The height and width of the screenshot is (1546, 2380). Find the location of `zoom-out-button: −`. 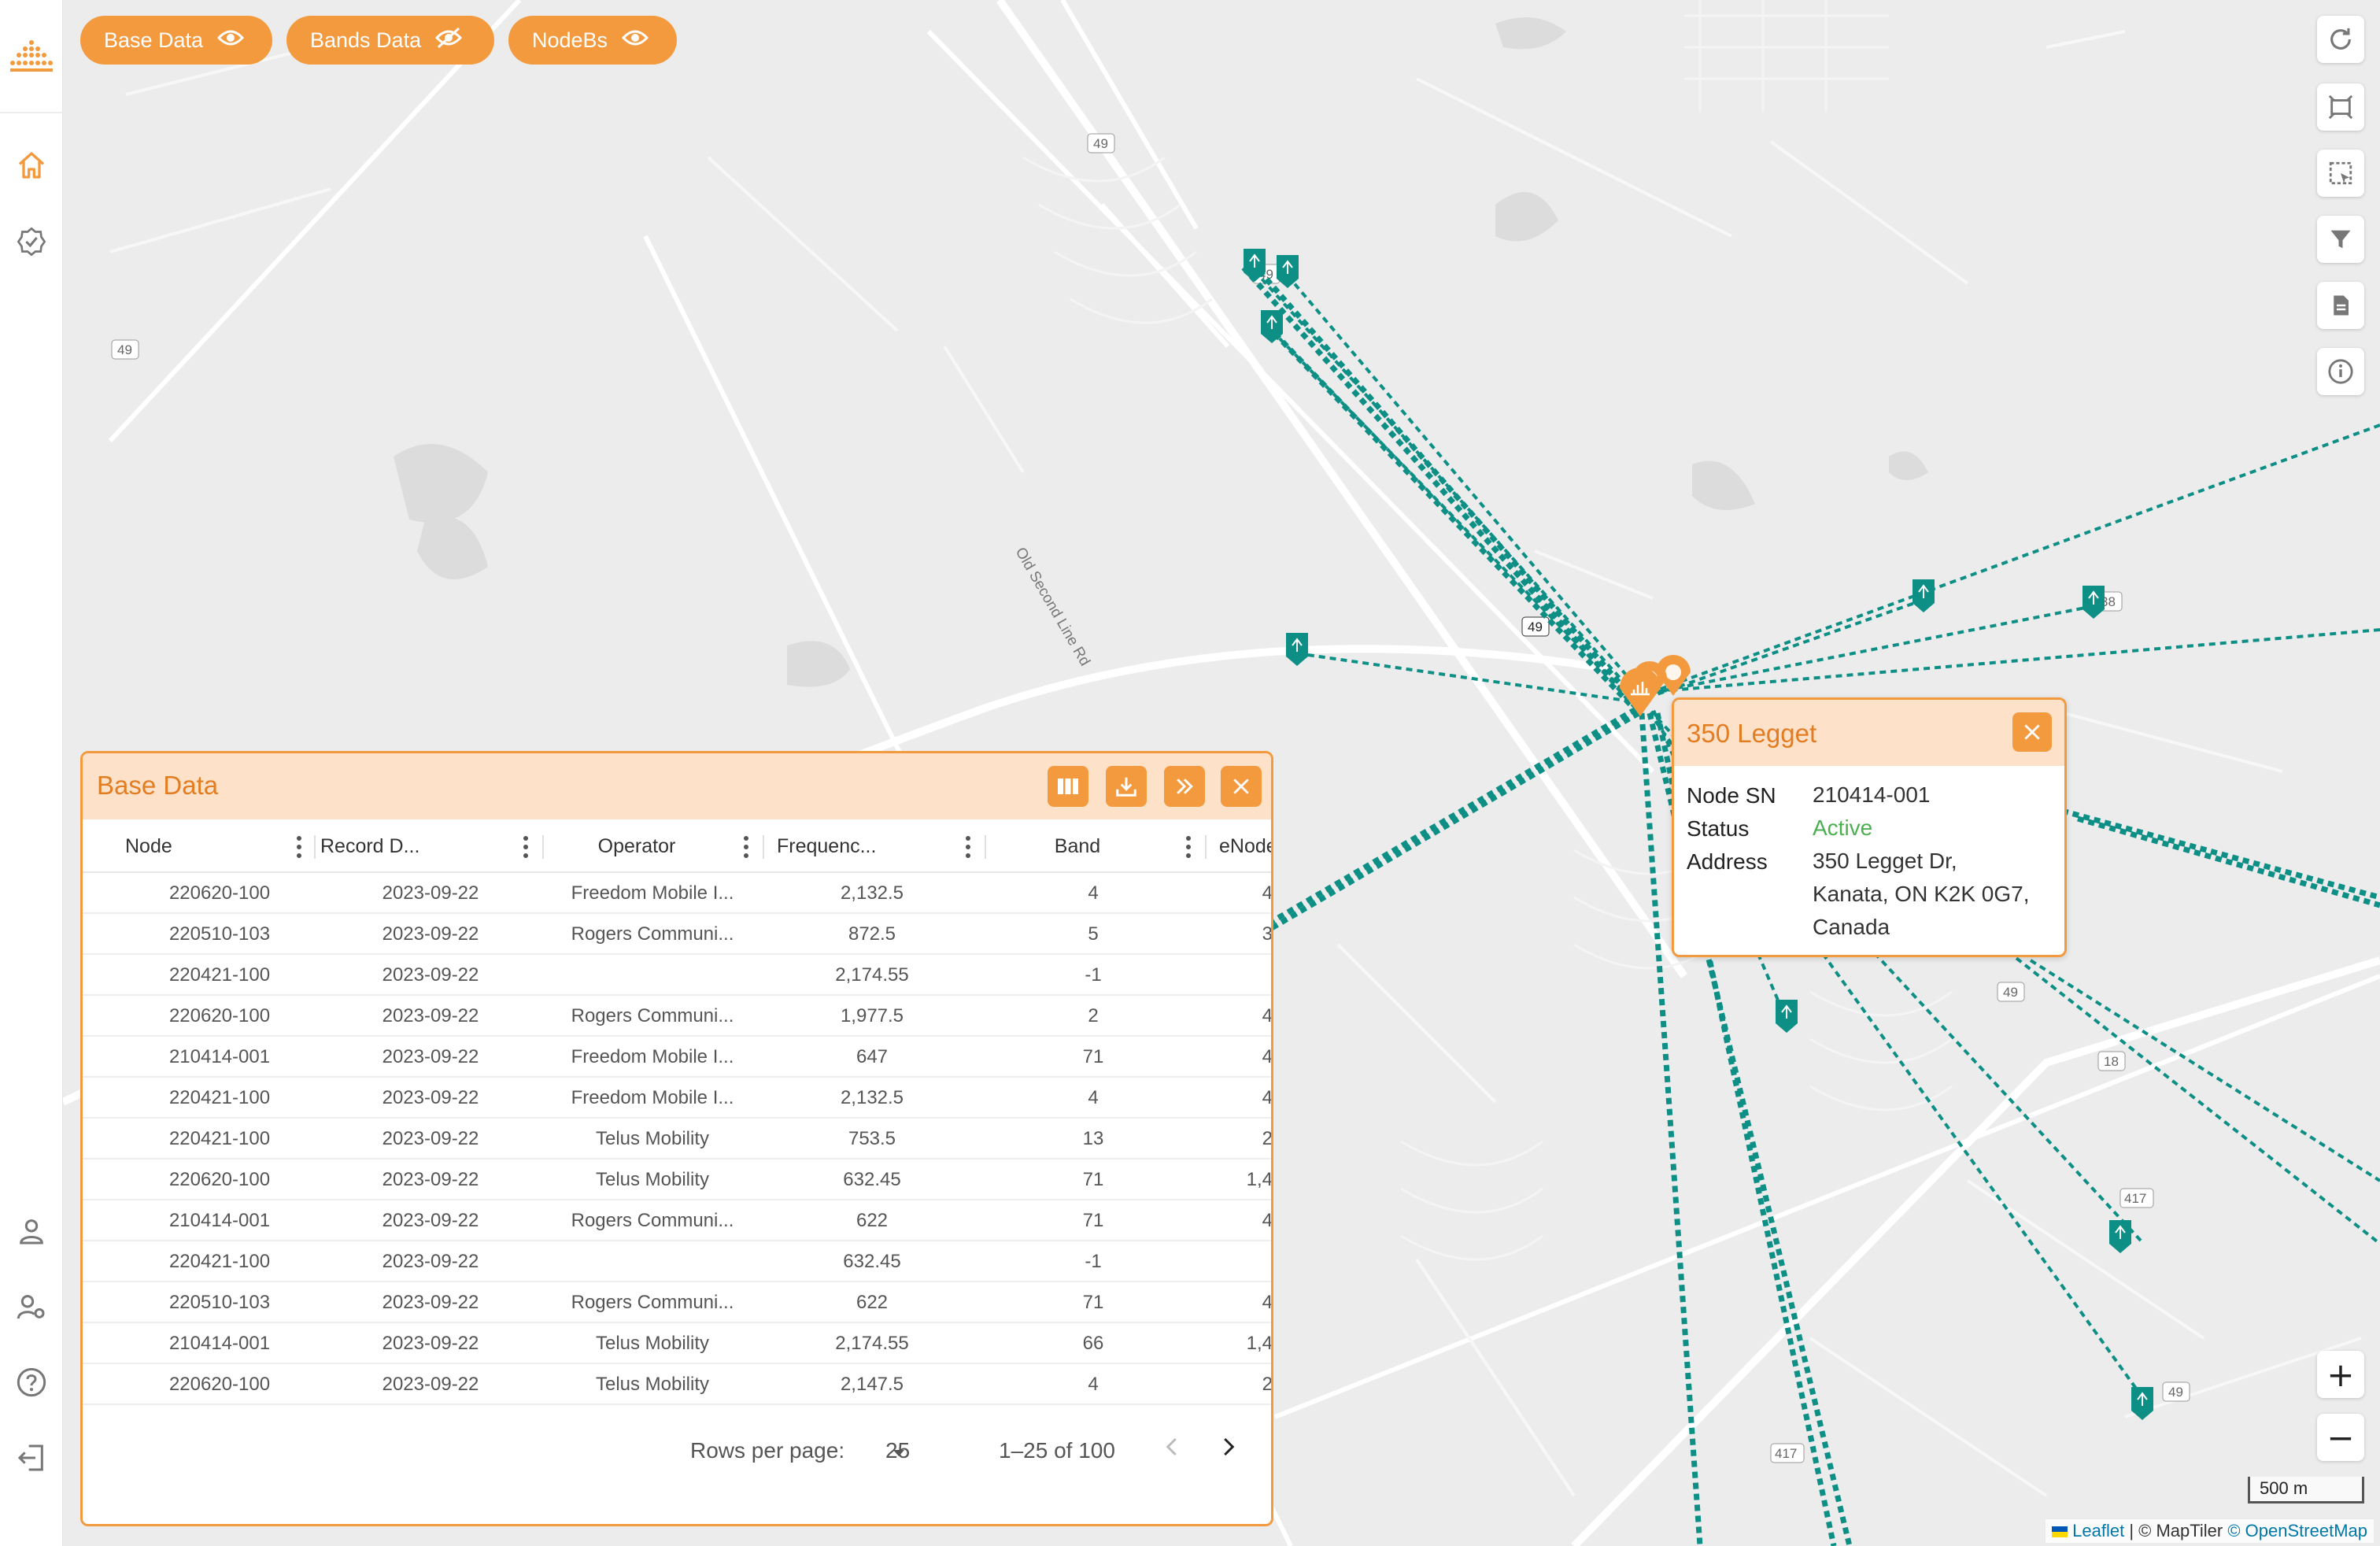

zoom-out-button: − is located at coordinates (2340, 1437).